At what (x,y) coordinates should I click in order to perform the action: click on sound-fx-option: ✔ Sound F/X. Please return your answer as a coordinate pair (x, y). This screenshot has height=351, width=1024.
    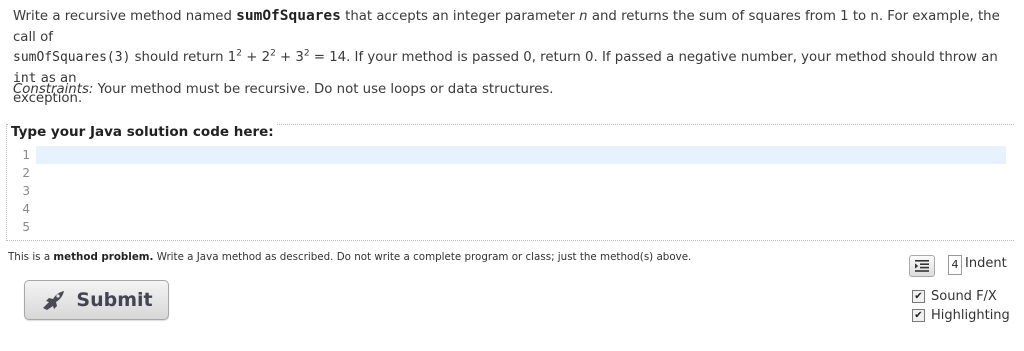
    Looking at the image, I should click on (954, 296).